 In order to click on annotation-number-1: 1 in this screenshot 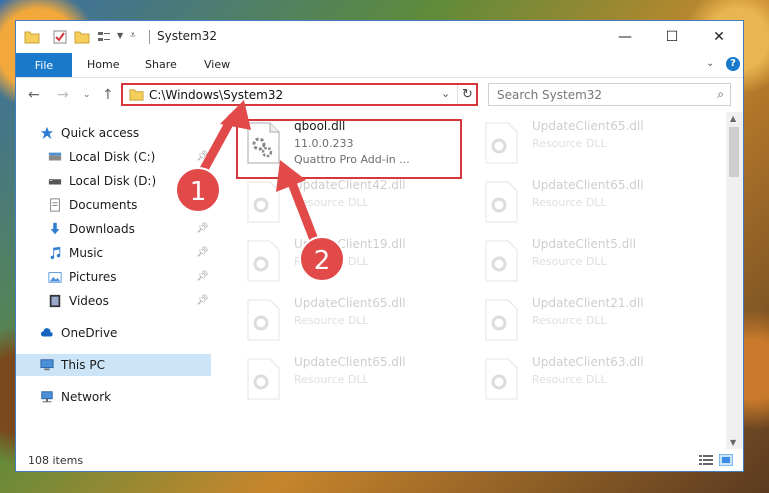, I will do `click(198, 192)`.